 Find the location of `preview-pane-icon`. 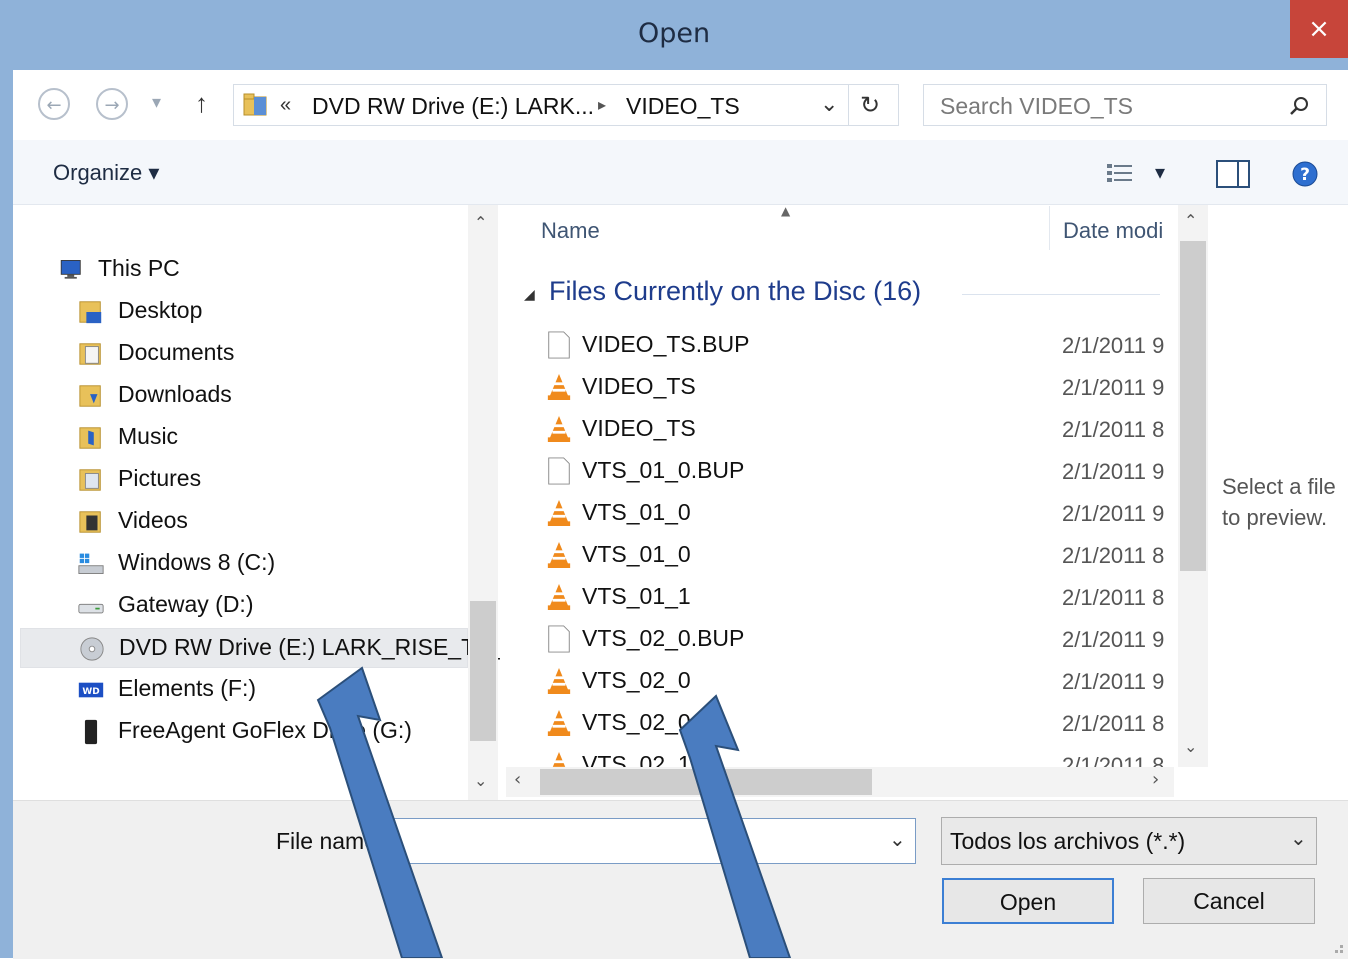

preview-pane-icon is located at coordinates (1233, 174).